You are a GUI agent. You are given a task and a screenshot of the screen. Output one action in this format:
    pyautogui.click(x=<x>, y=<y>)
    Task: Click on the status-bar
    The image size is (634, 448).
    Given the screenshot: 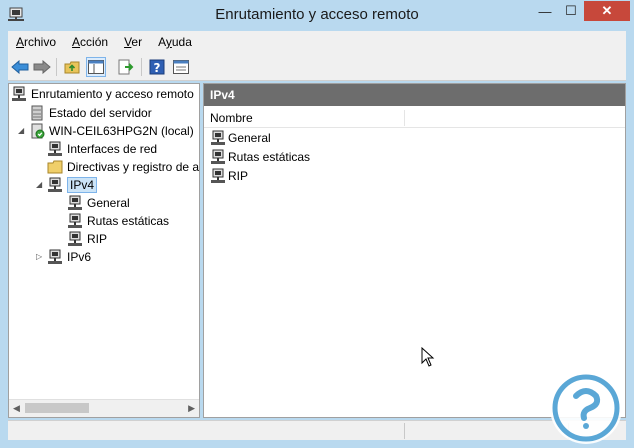 What is the action you would take?
    pyautogui.click(x=317, y=430)
    